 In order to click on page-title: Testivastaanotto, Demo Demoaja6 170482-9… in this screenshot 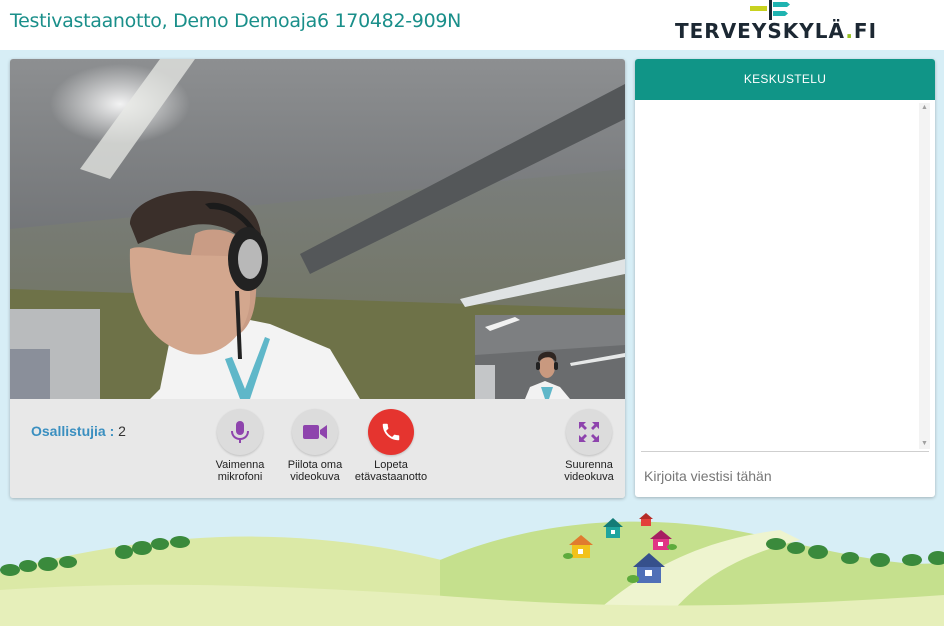, I will do `click(236, 21)`.